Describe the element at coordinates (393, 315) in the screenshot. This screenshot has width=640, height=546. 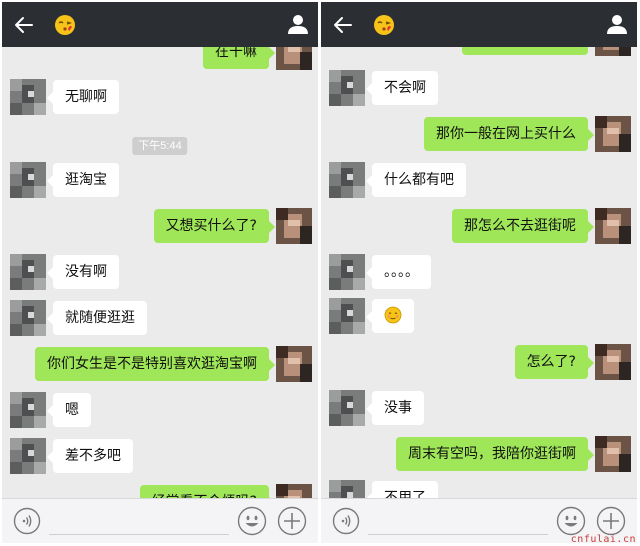
I see `shy-smile-emoji-icon` at that location.